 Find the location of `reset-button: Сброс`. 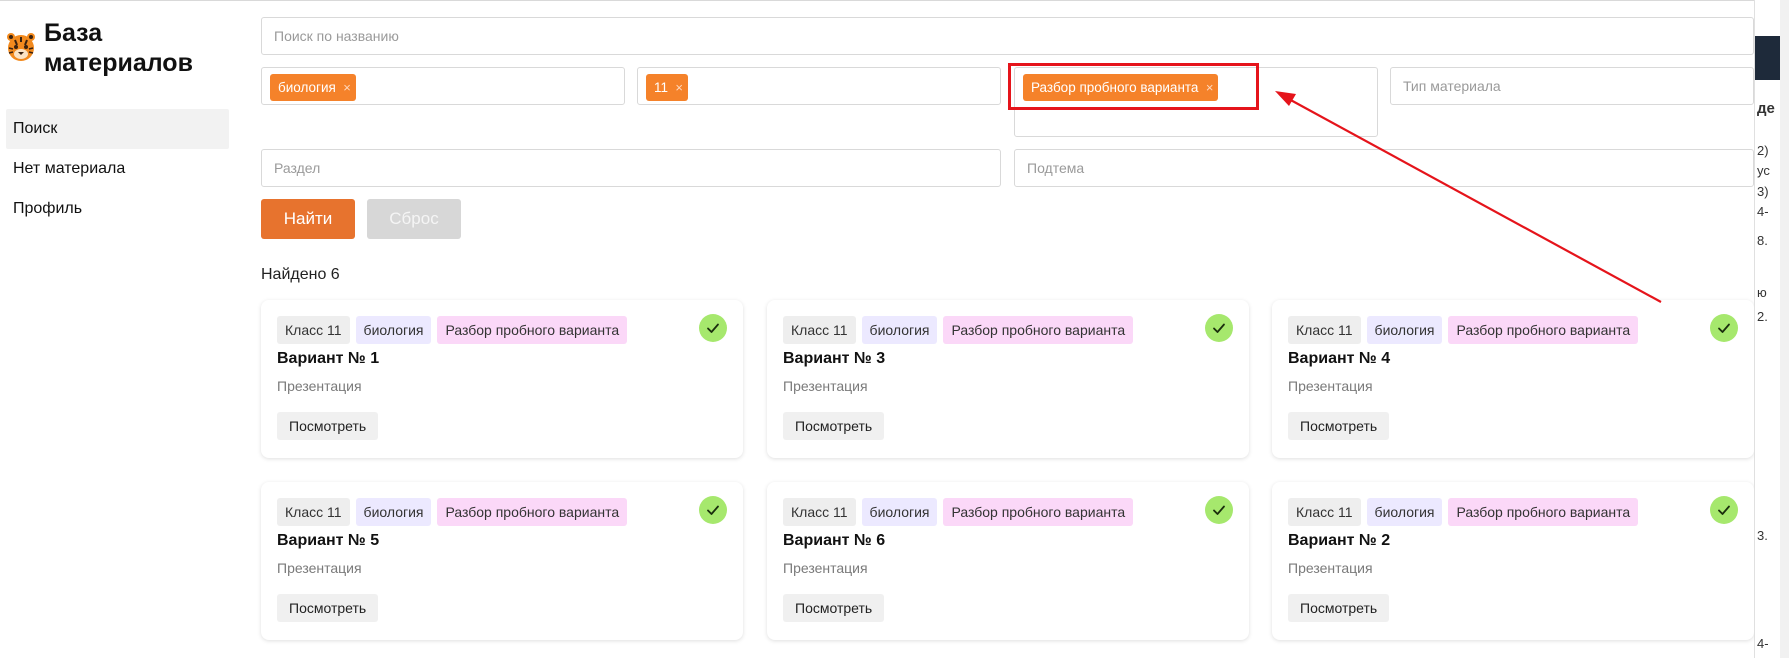

reset-button: Сброс is located at coordinates (414, 219).